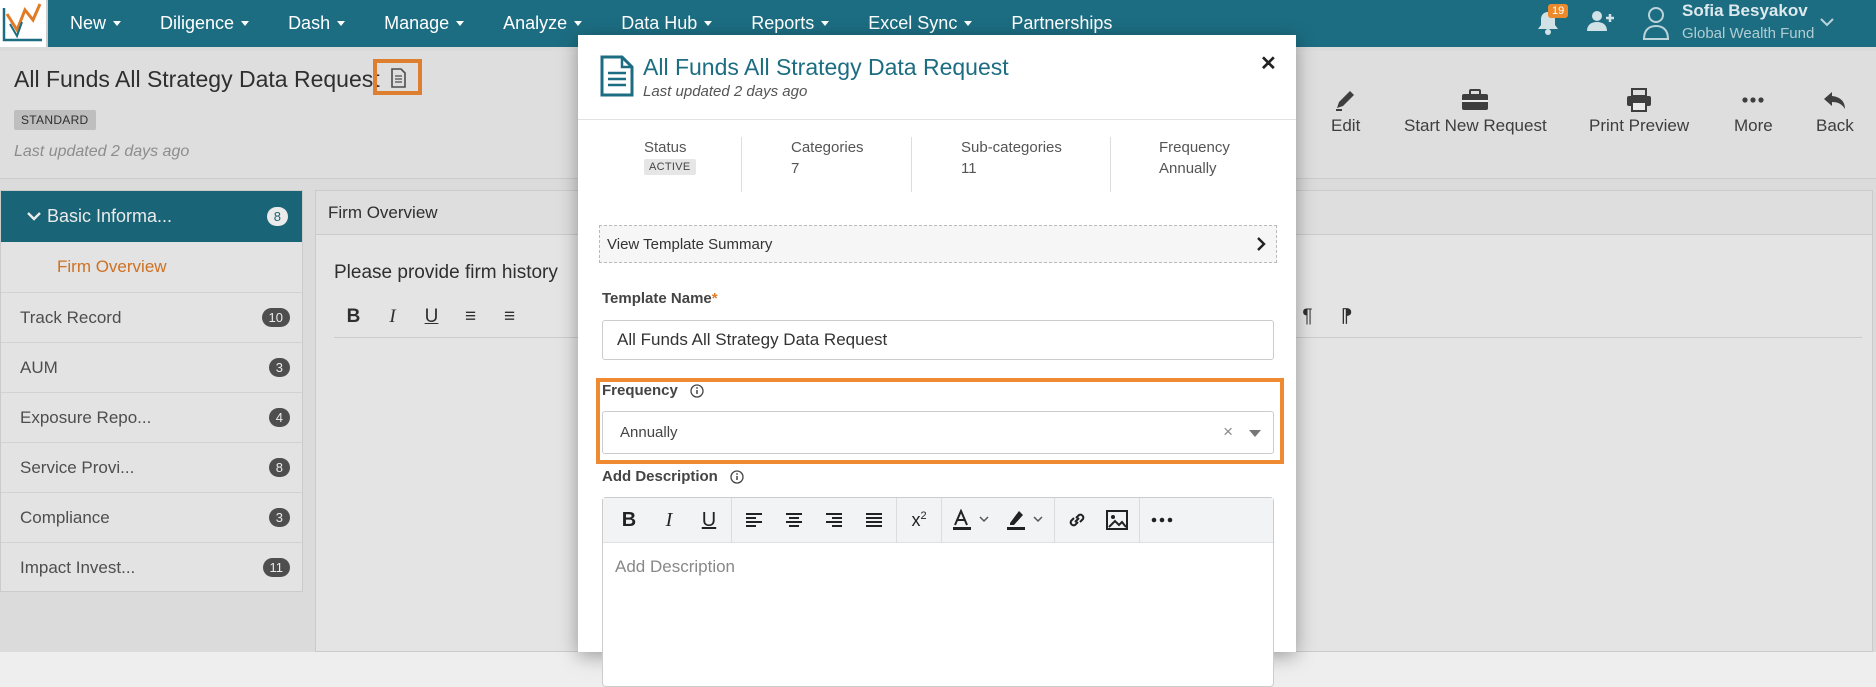  What do you see at coordinates (714, 298) in the screenshot?
I see `required-marker: *` at bounding box center [714, 298].